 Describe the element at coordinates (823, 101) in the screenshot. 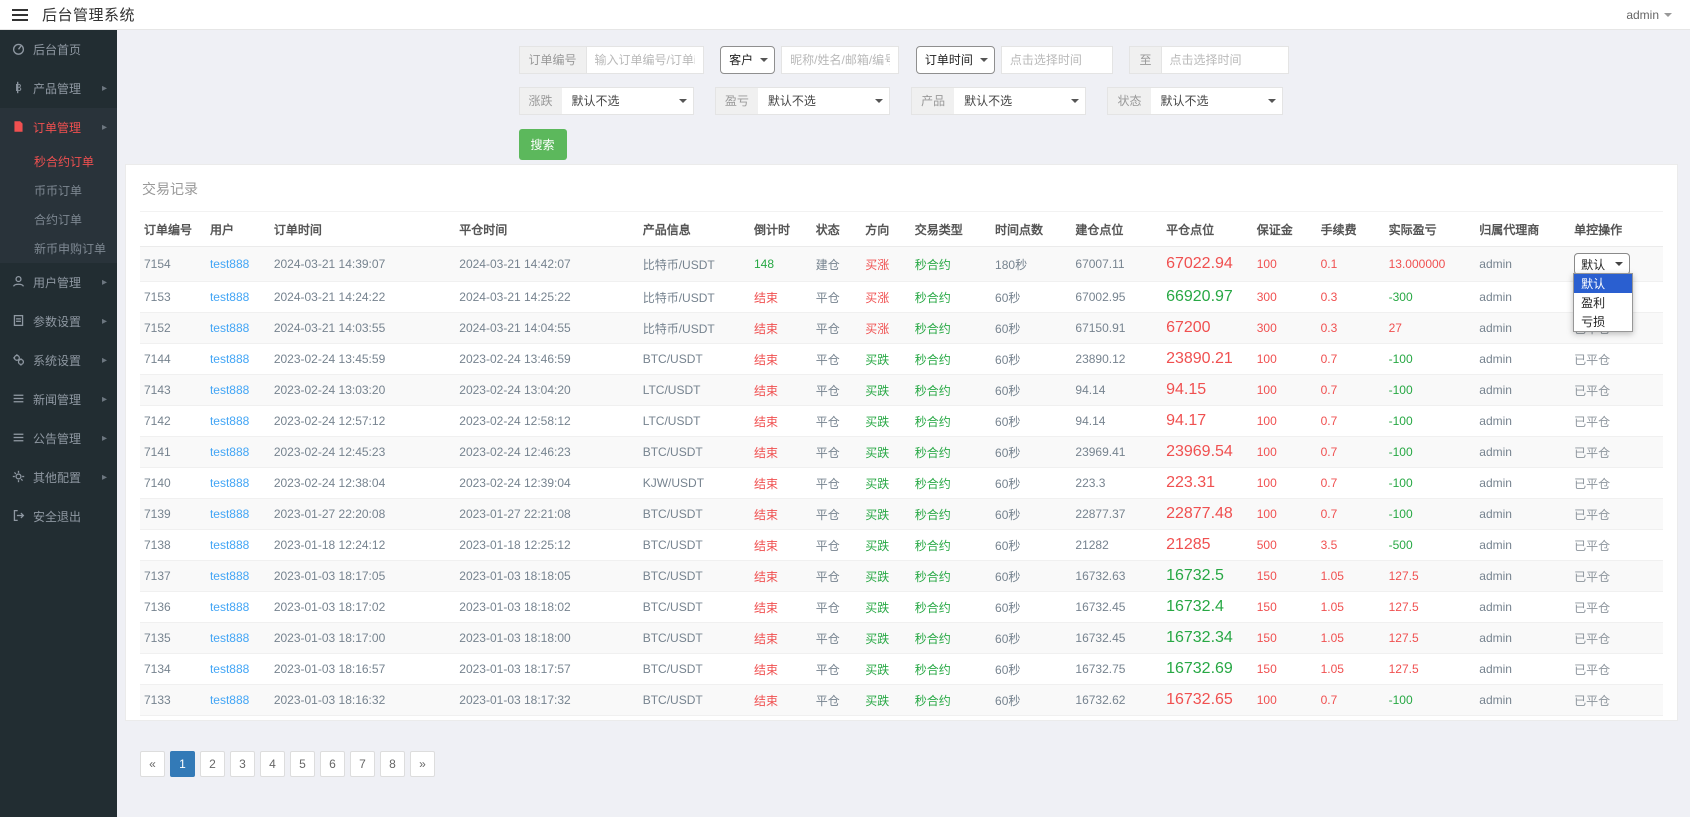

I see `profit-select: 默认不选` at that location.